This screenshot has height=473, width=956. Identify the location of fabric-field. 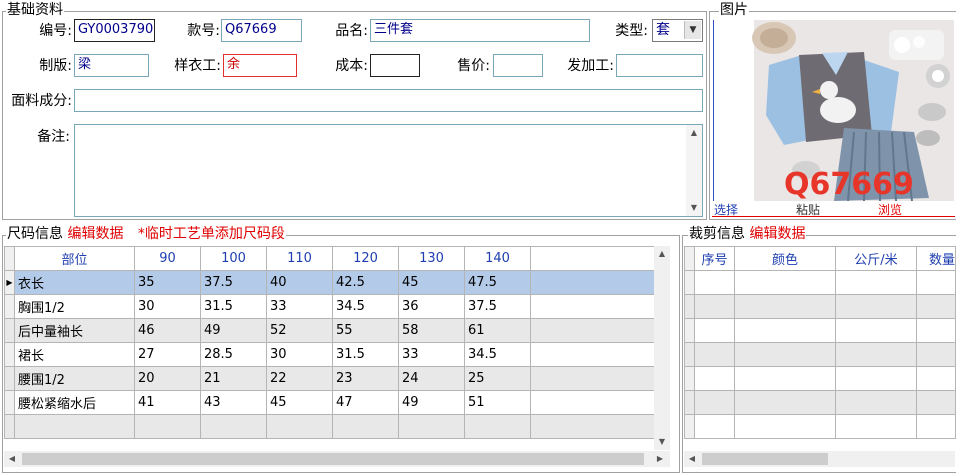
(388, 100).